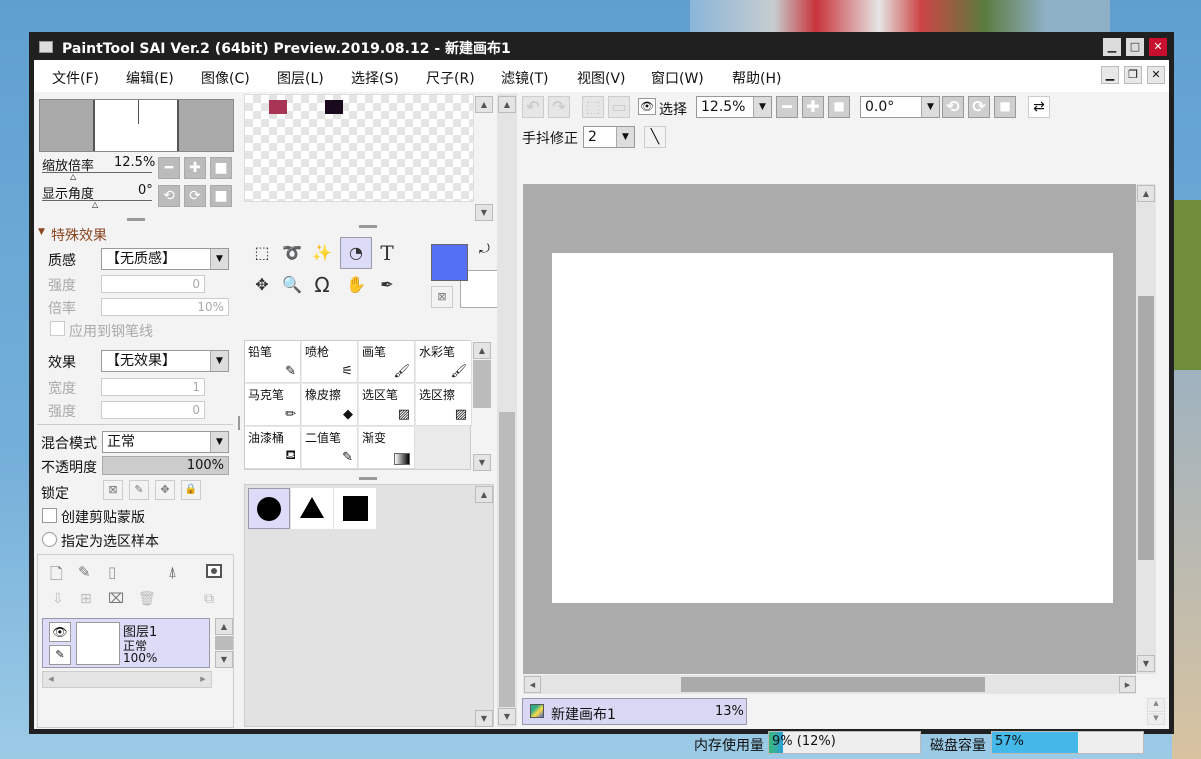 This screenshot has width=1201, height=759. Describe the element at coordinates (191, 490) in the screenshot. I see `lock-all-icon: 🔒` at that location.